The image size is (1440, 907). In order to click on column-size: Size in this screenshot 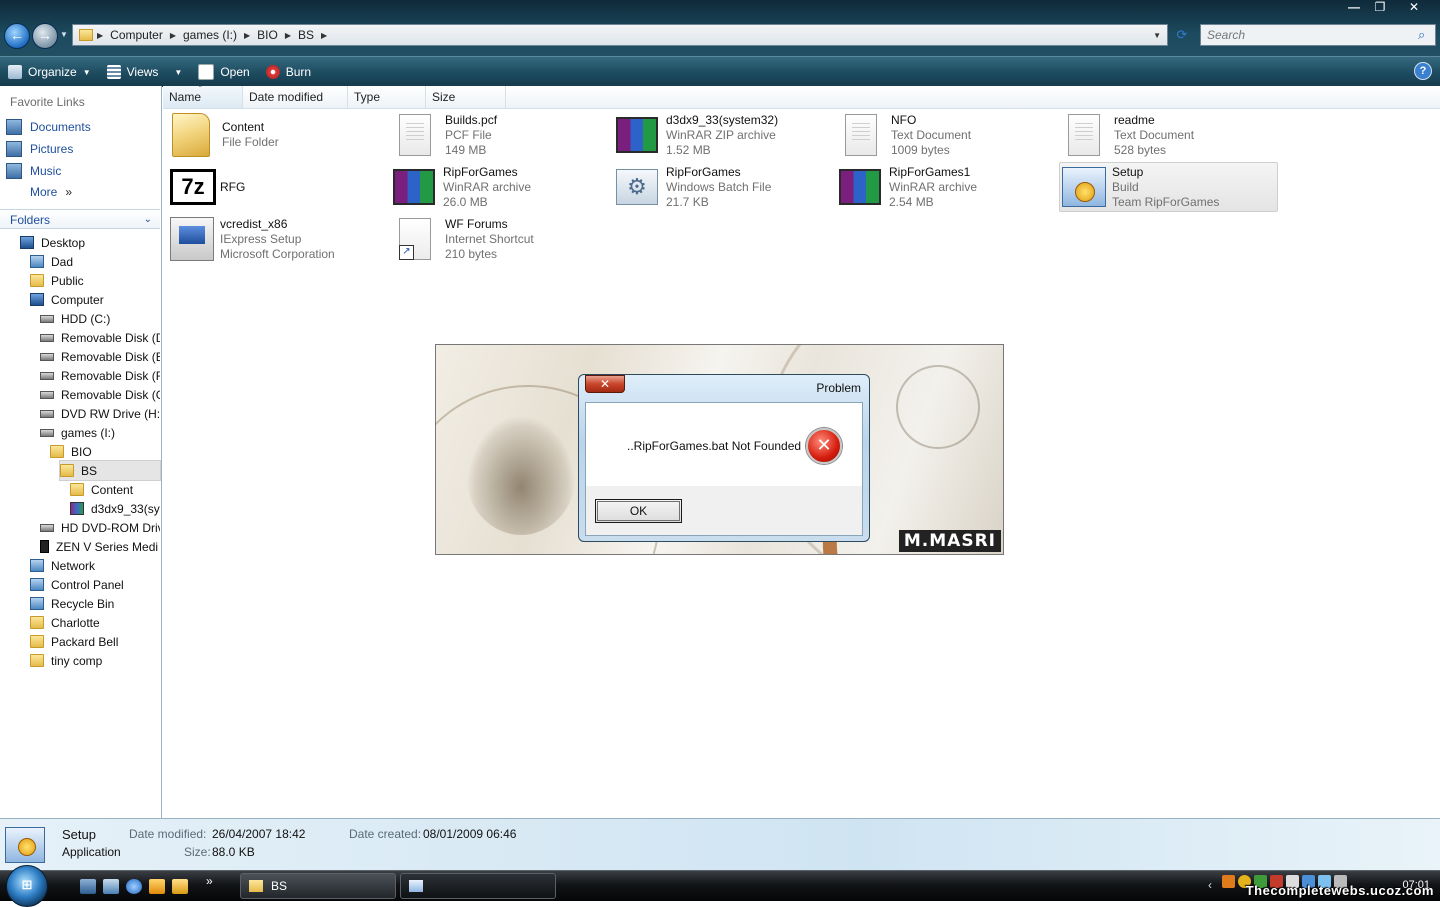, I will do `click(466, 97)`.